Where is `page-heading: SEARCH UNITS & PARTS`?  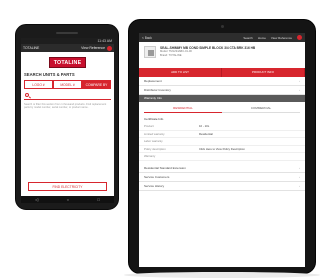
page-heading: SEARCH UNITS & PARTS is located at coordinates (49, 74).